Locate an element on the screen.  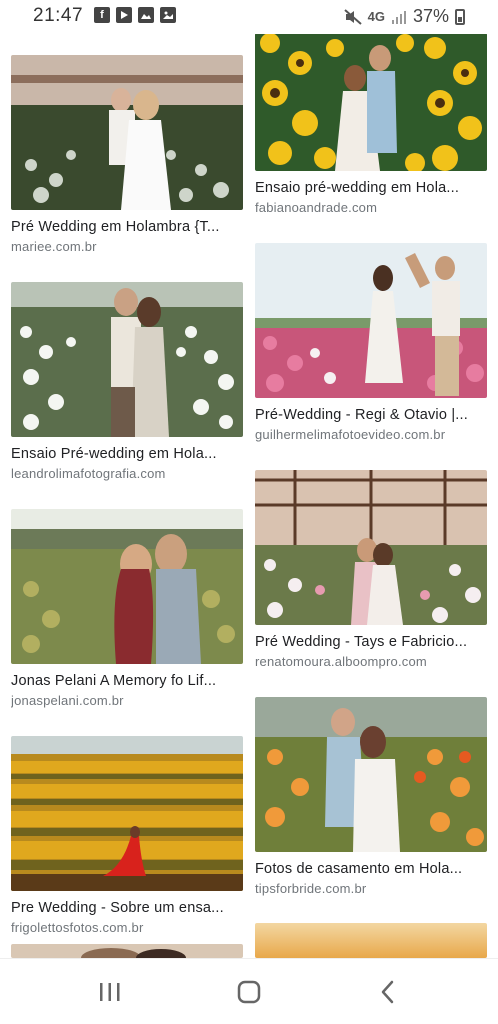
home-icon is located at coordinates (249, 992).